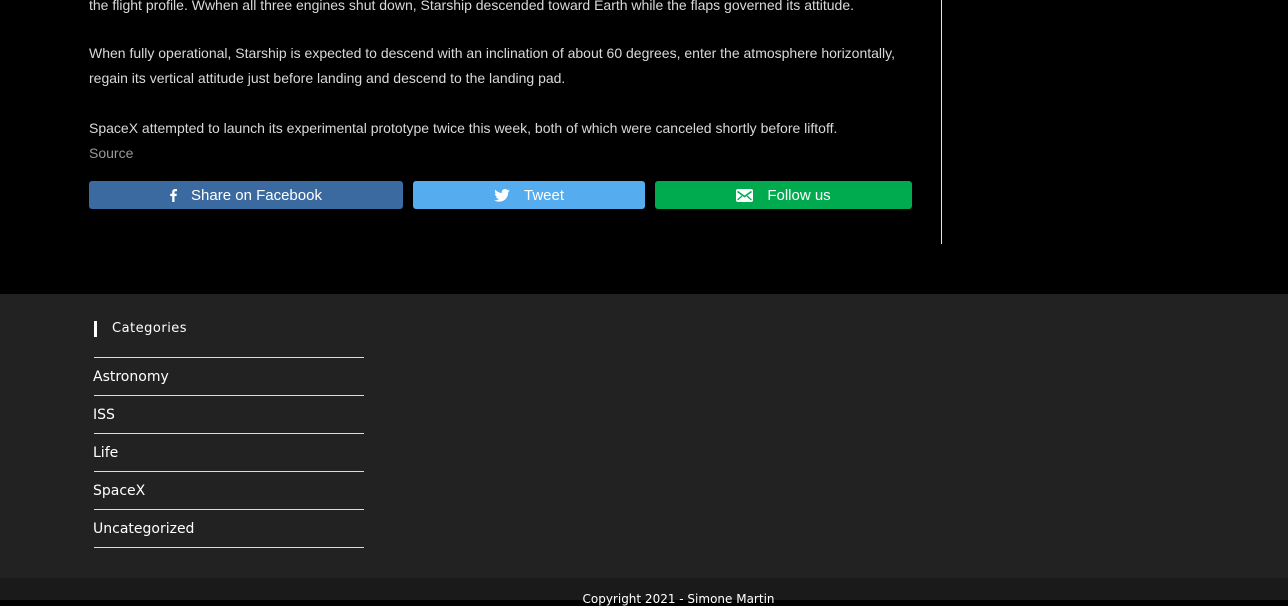  What do you see at coordinates (131, 377) in the screenshot?
I see `category-link-astronomy: Astronomy` at bounding box center [131, 377].